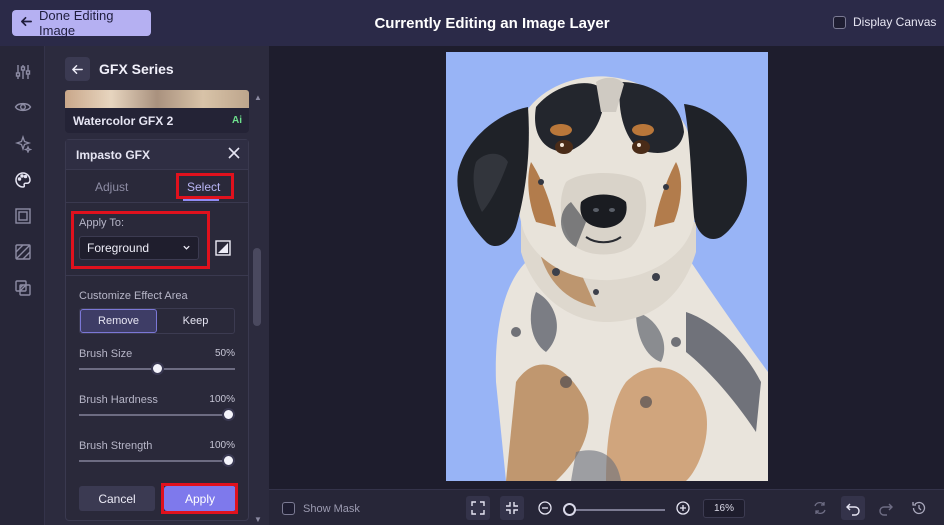  I want to click on arrow-left-icon, so click(77, 69).